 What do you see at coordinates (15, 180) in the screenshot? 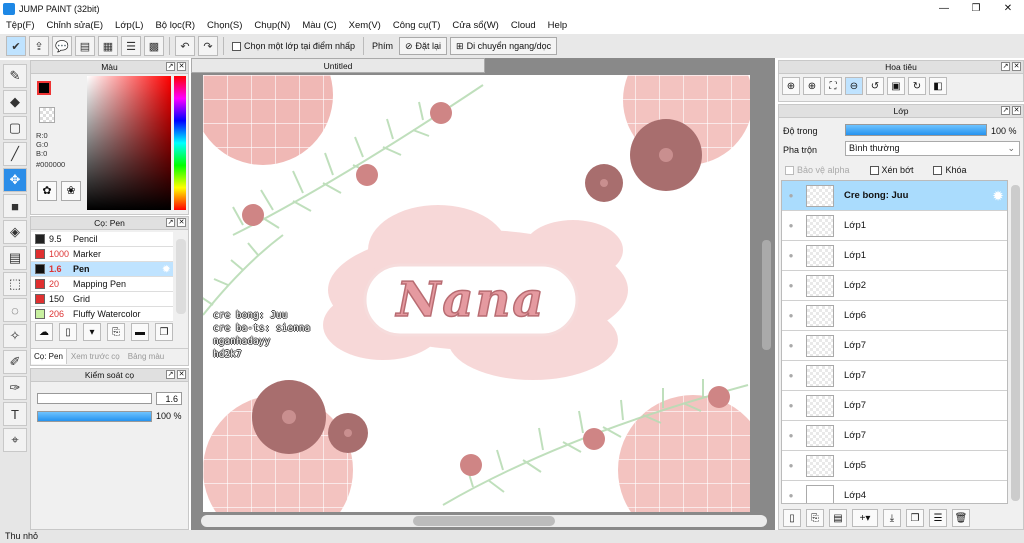
I see `move-tool-icon: ✥` at bounding box center [15, 180].